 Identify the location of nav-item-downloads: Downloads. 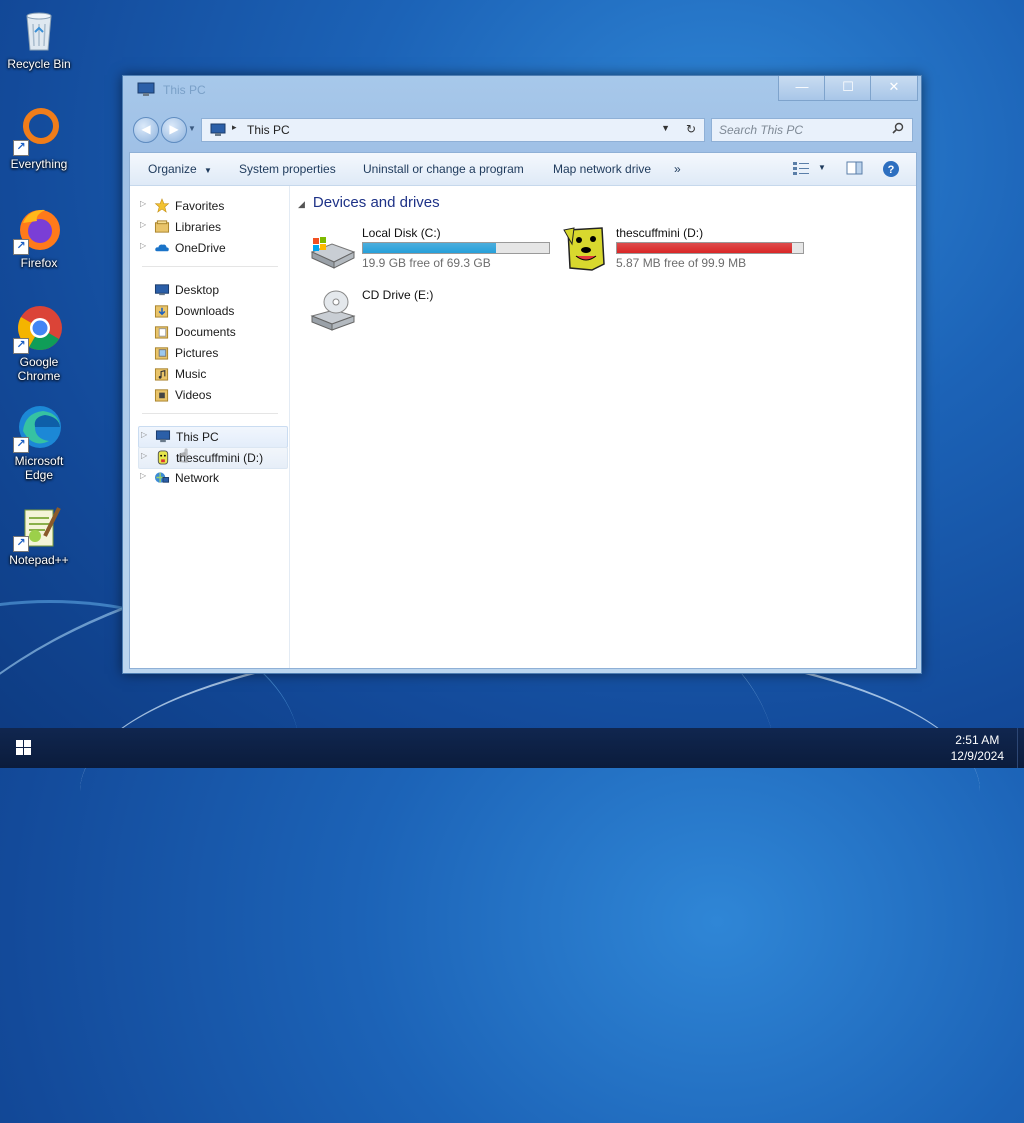
(212, 311).